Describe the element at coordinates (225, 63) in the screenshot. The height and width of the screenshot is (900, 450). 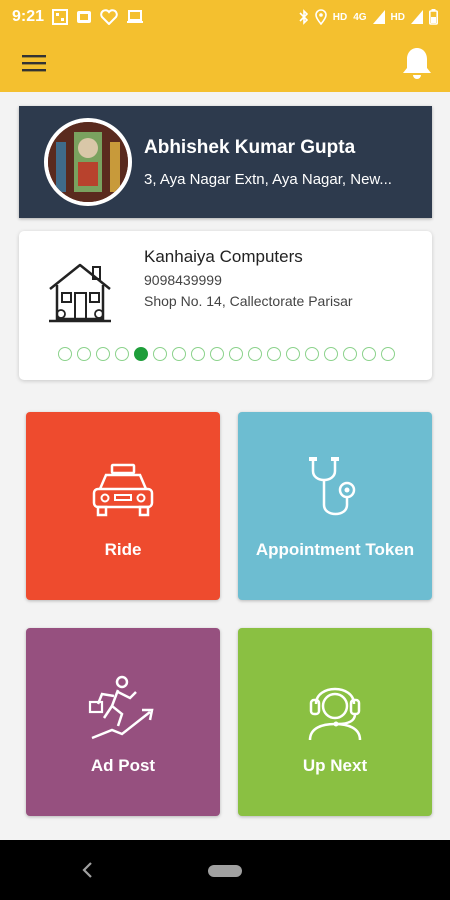
I see `app-bar` at that location.